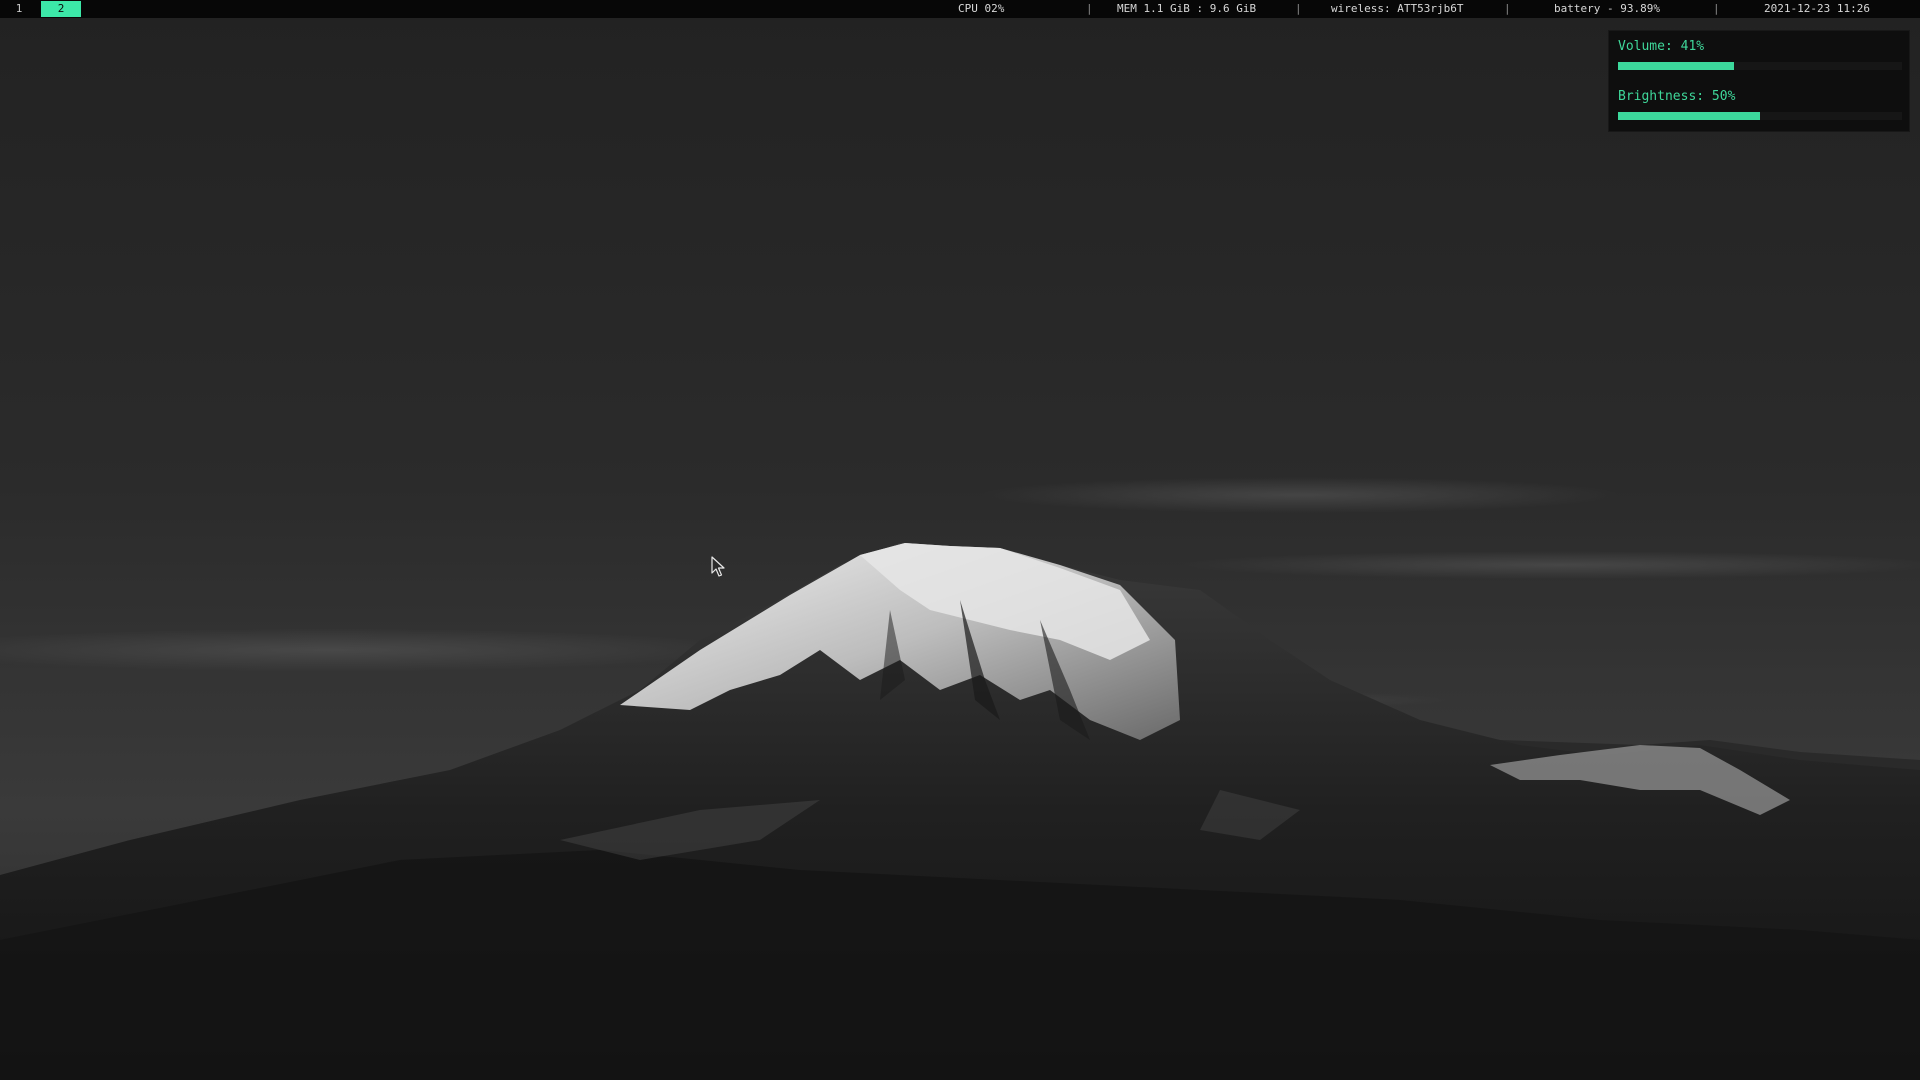 The height and width of the screenshot is (1080, 1920). Describe the element at coordinates (1817, 8) in the screenshot. I see `clock: 2021-12-23 11:26` at that location.